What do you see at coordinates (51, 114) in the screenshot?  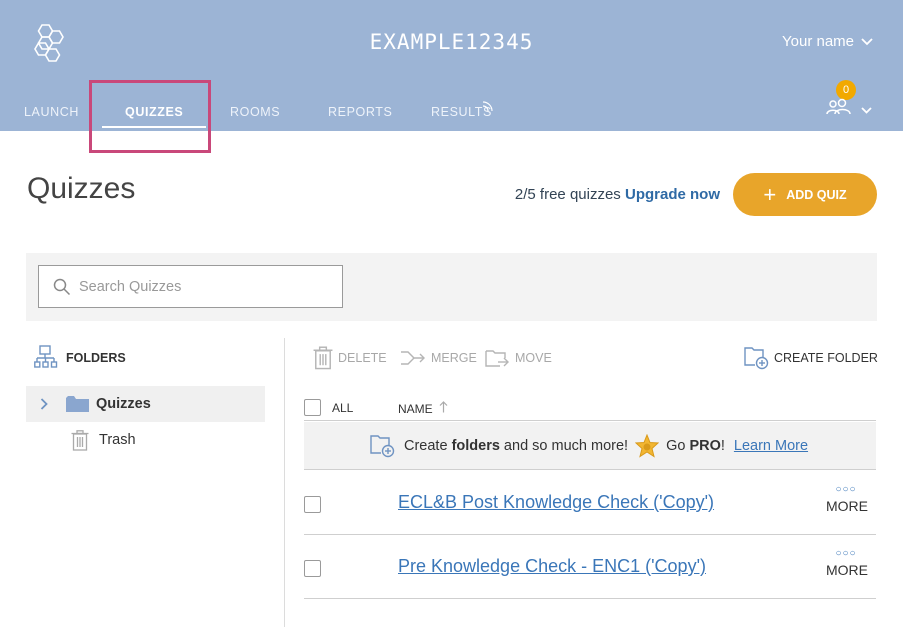 I see `tab-launch: LAUNCH` at bounding box center [51, 114].